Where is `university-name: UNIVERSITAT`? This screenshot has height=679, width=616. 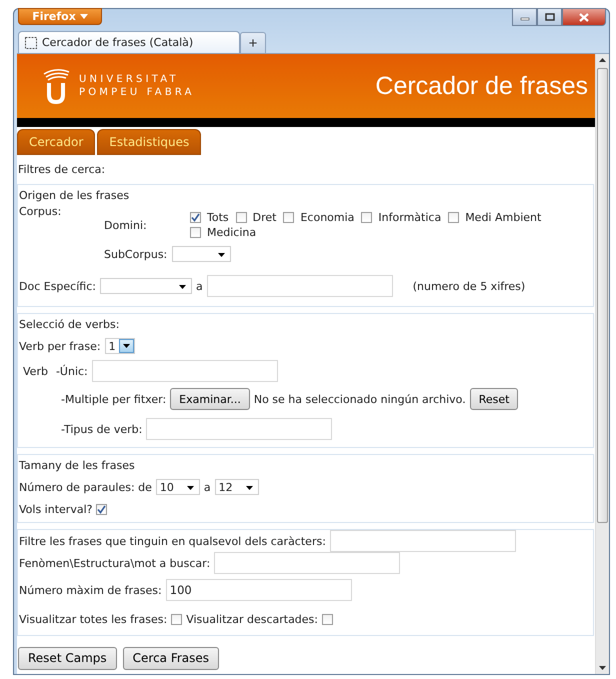
university-name: UNIVERSITAT is located at coordinates (129, 79).